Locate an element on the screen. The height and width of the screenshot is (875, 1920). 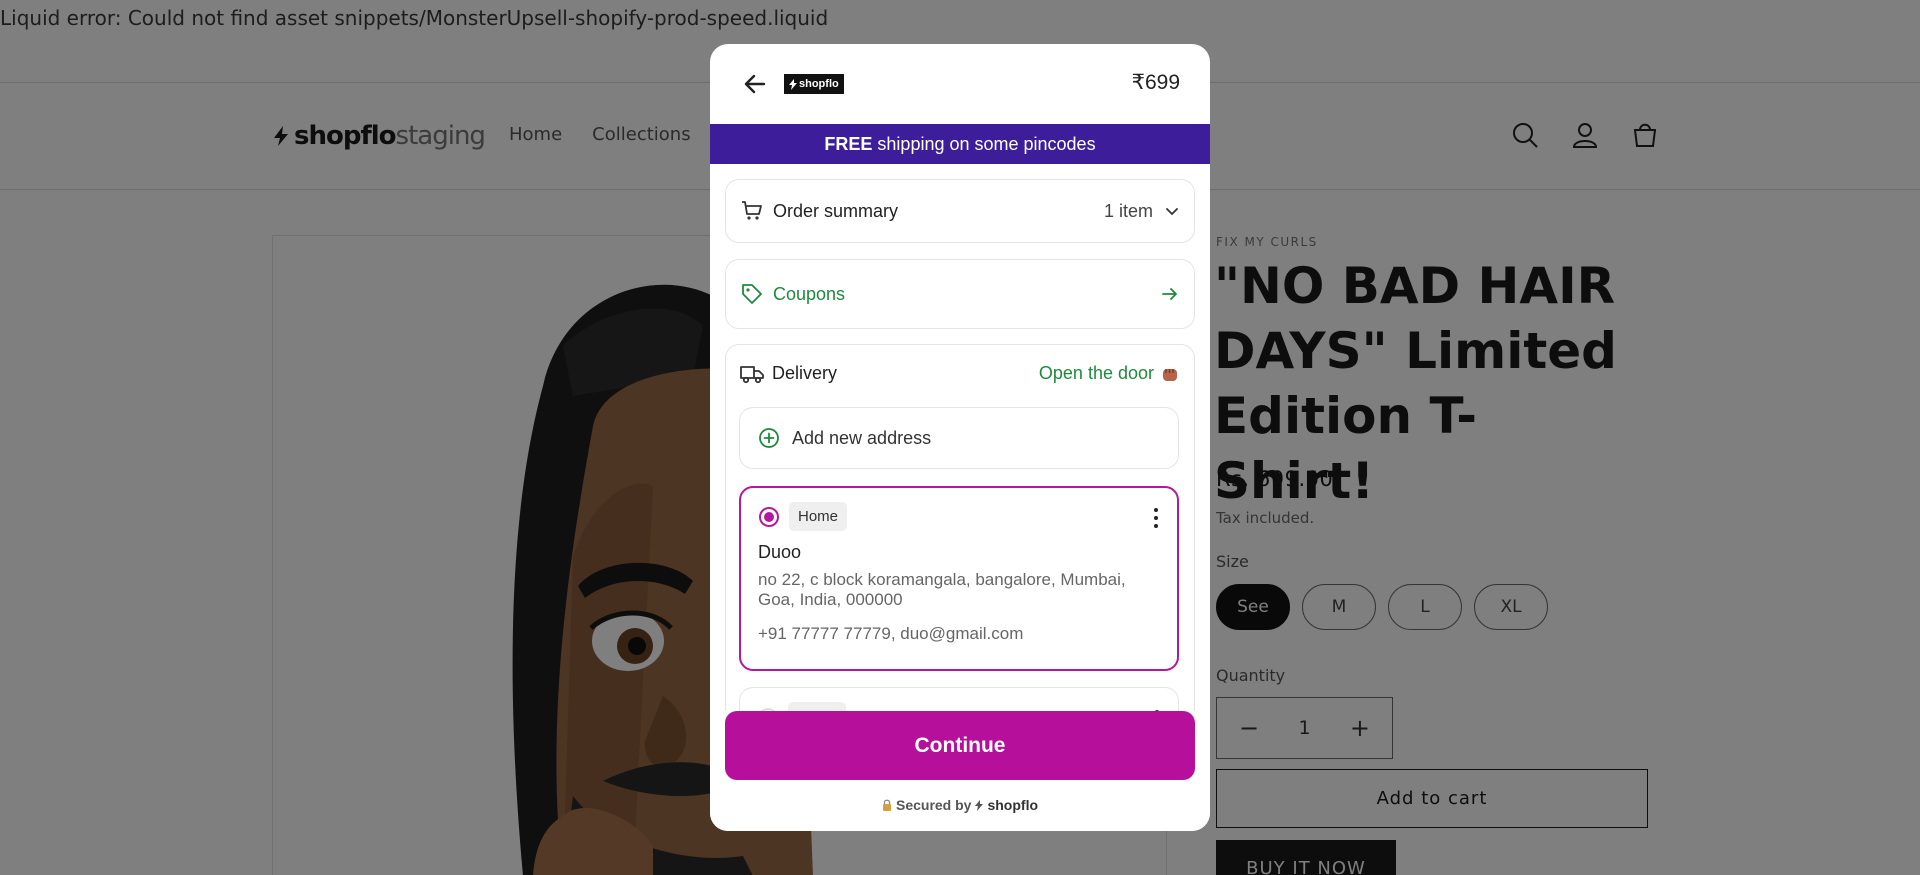
address-card-top: Home is located at coordinates (803, 516).